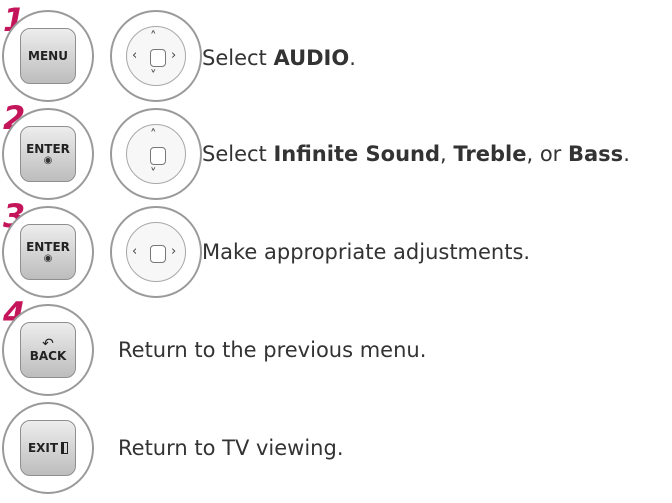 The image size is (672, 503). Describe the element at coordinates (357, 154) in the screenshot. I see `menu-item-infinite-sound: Infinite Sound` at that location.